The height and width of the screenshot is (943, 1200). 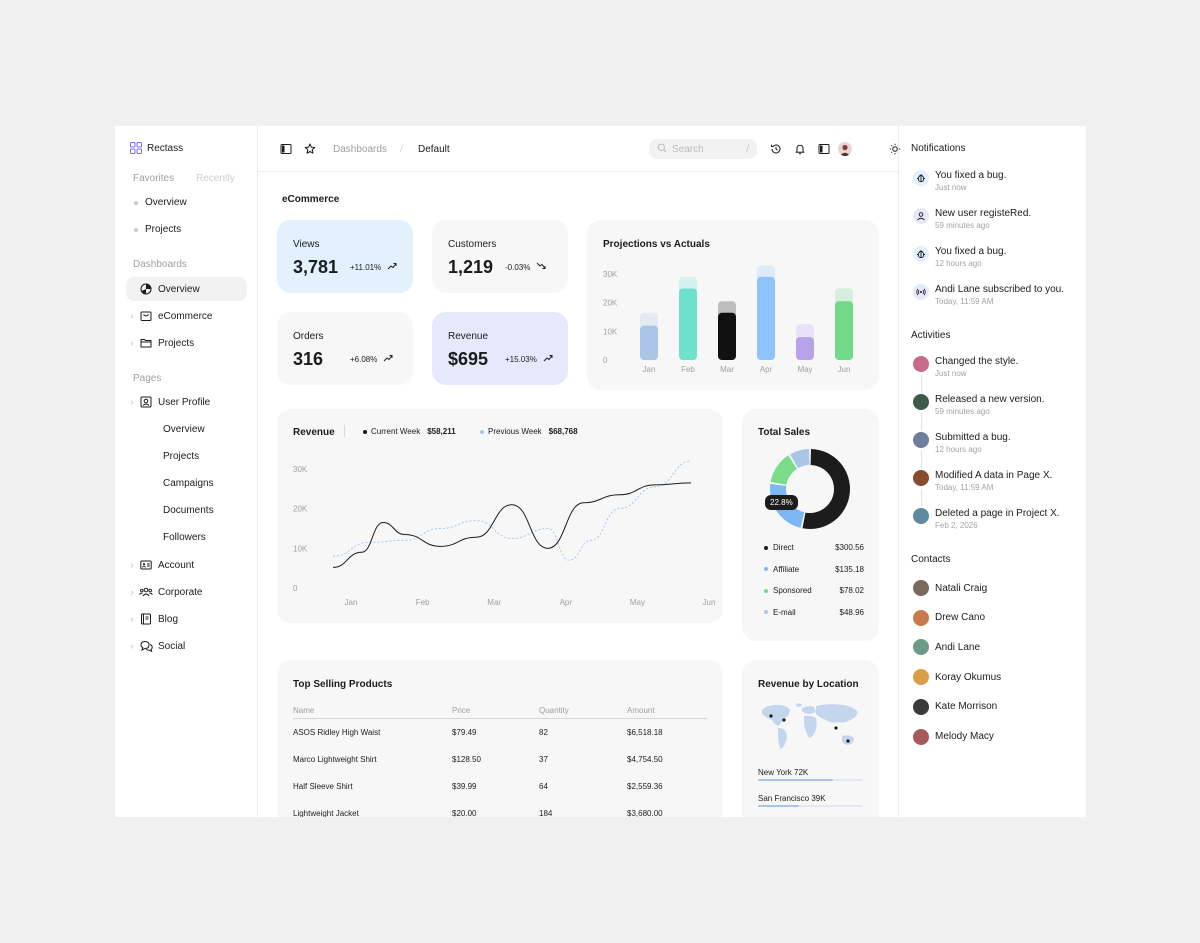 I want to click on activity-item: Changed the style. Just now, so click(x=998, y=372).